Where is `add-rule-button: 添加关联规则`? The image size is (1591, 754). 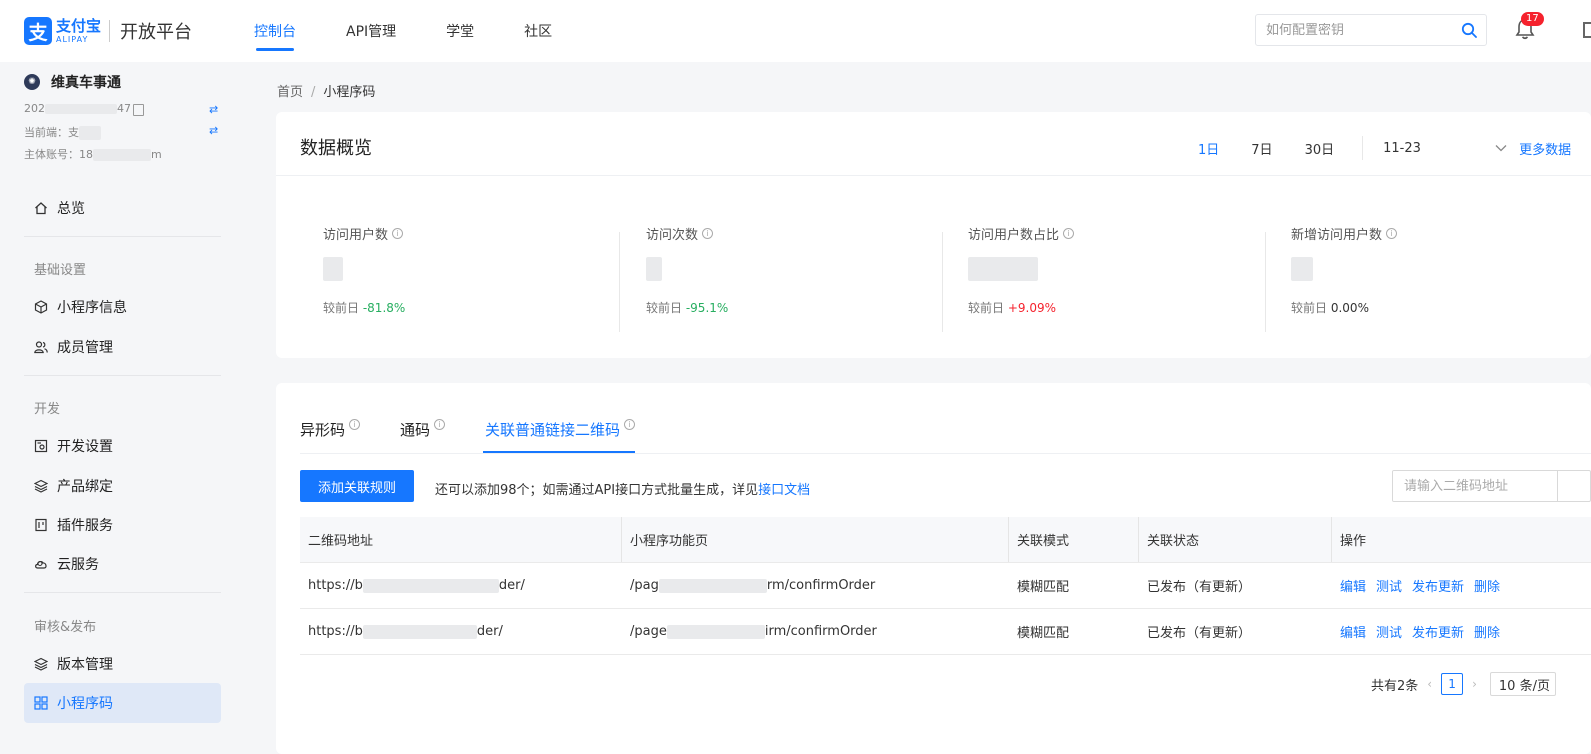
add-rule-button: 添加关联规则 is located at coordinates (357, 486).